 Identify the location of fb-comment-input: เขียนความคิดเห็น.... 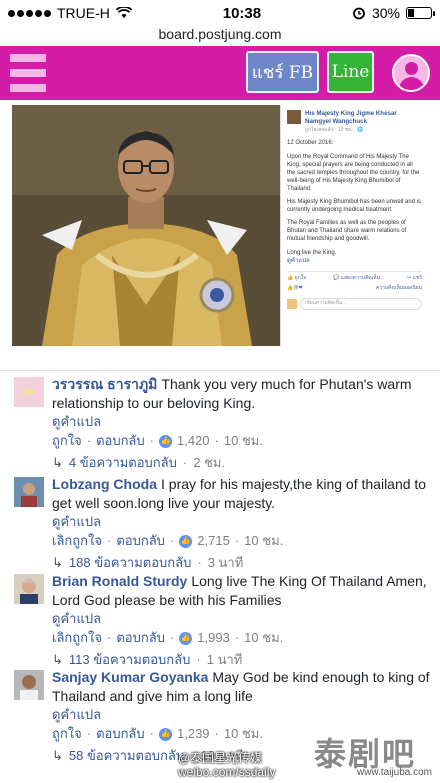
(361, 304).